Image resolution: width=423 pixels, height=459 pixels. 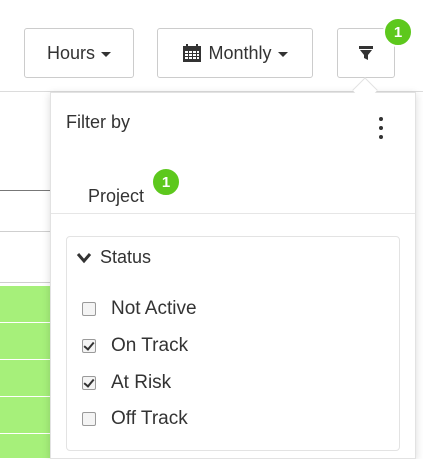 What do you see at coordinates (240, 52) in the screenshot?
I see `period-label: Monthly` at bounding box center [240, 52].